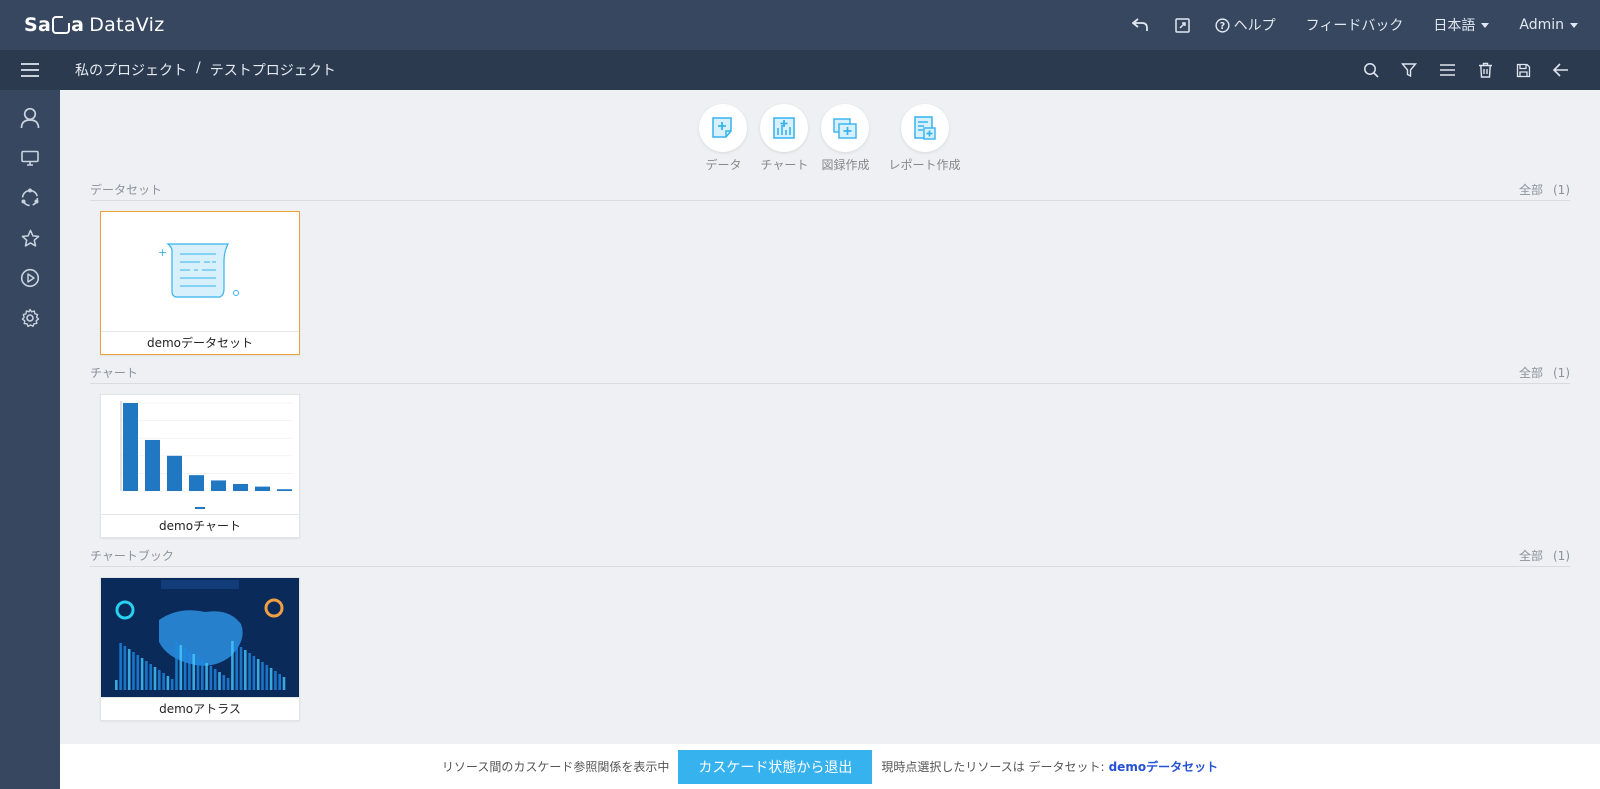 The height and width of the screenshot is (789, 1600). What do you see at coordinates (200, 508) in the screenshot?
I see `chart-legend-marker` at bounding box center [200, 508].